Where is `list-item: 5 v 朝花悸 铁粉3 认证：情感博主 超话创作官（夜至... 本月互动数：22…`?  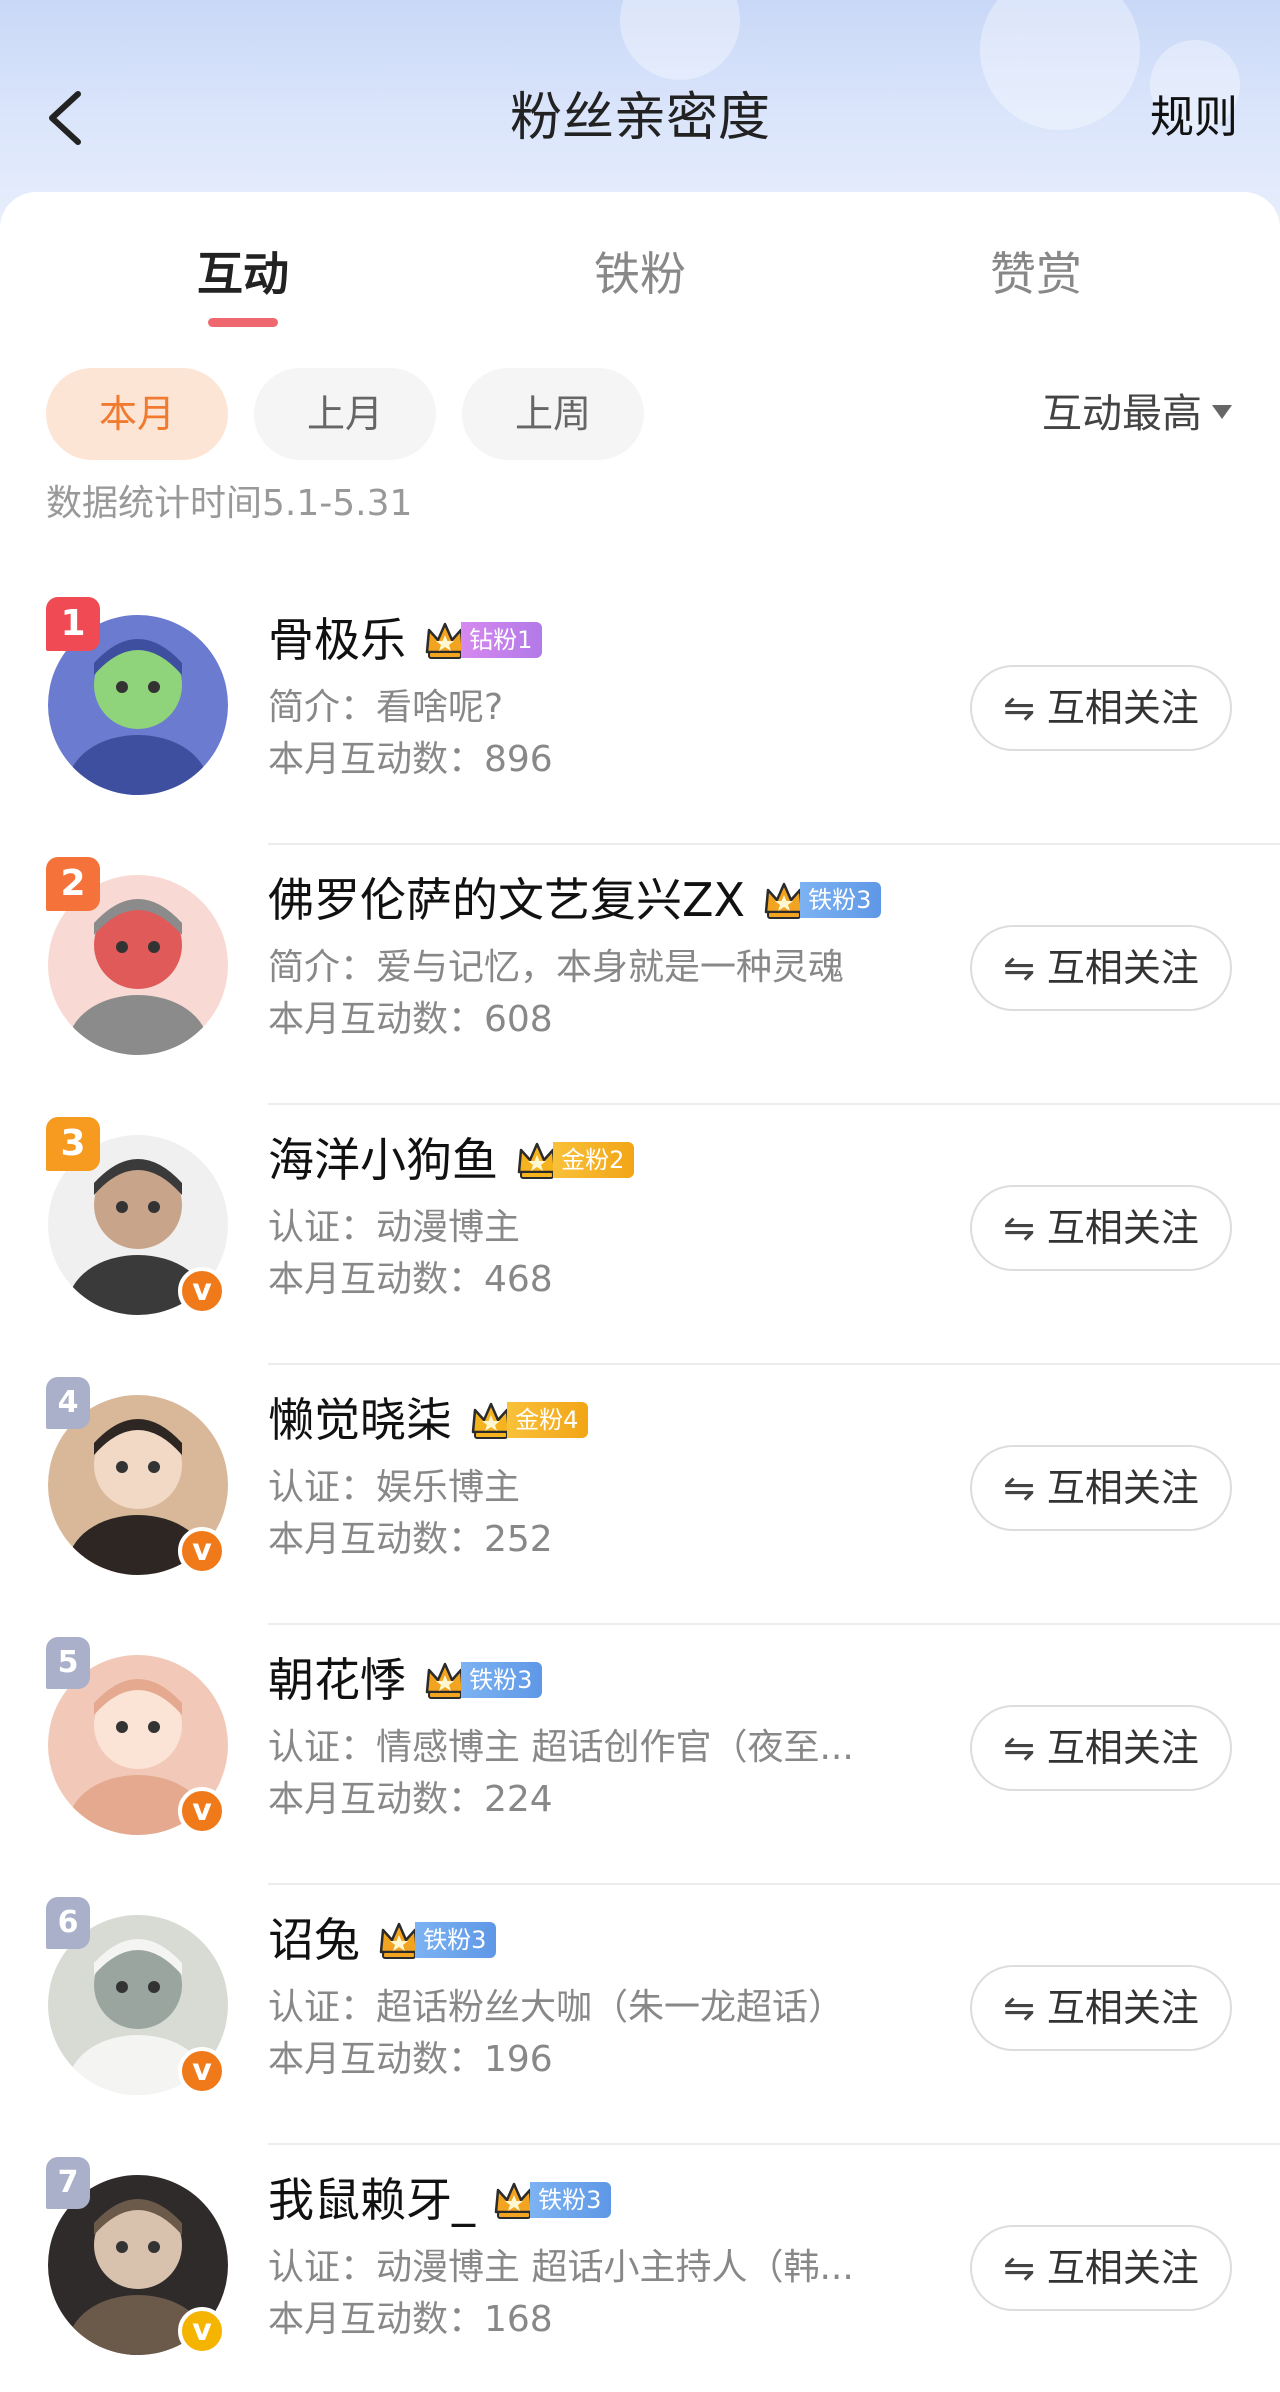 list-item: 5 v 朝花悸 铁粉3 认证：情感博主 超话创作官（夜至... 本月互动数：22… is located at coordinates (640, 1755).